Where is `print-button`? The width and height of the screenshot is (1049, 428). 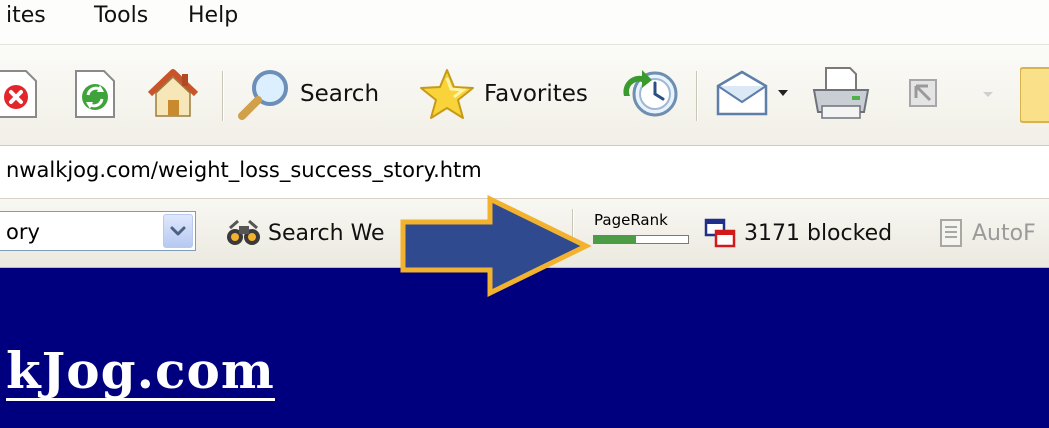
print-button is located at coordinates (841, 94).